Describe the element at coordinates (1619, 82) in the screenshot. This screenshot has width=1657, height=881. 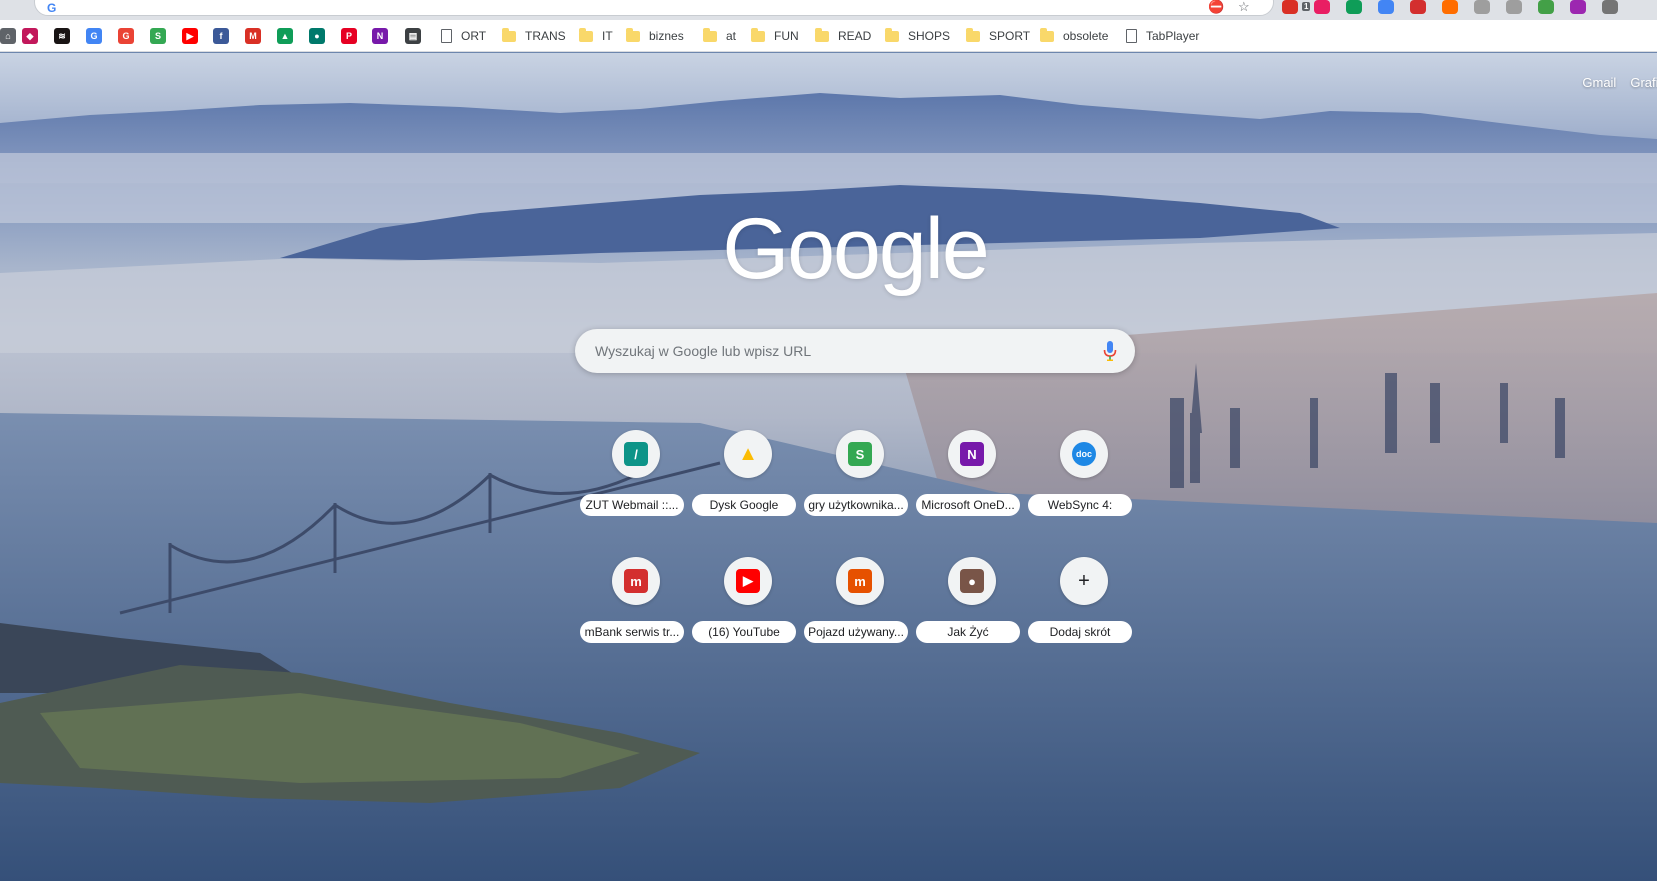
I see `google-top-links: Gmail Grafik` at that location.